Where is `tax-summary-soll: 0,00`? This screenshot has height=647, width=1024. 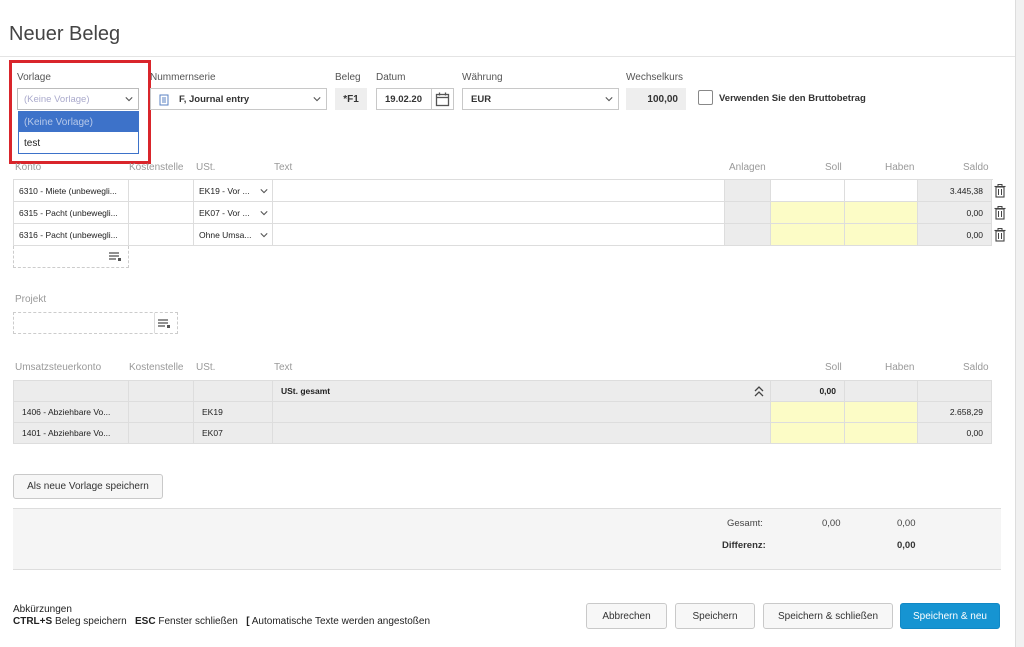 tax-summary-soll: 0,00 is located at coordinates (808, 391).